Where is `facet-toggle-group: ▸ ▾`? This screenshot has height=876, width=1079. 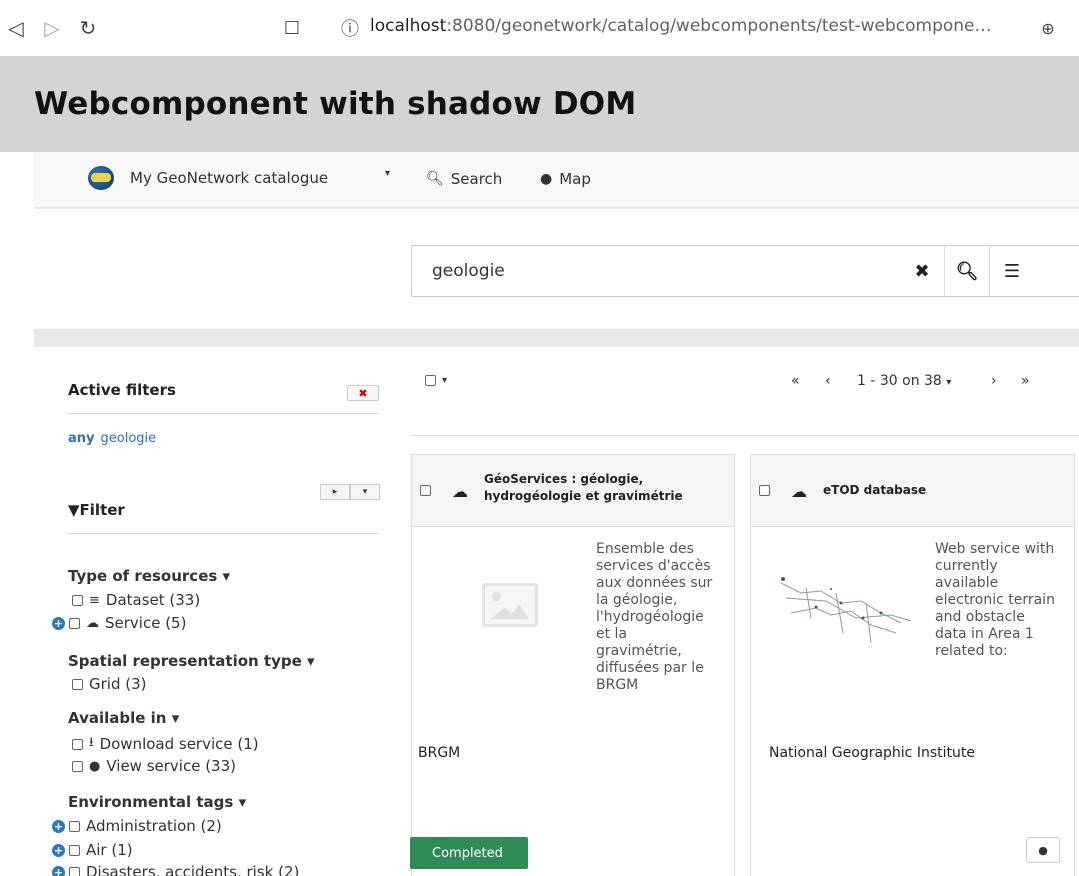
facet-toggle-group: ▸ ▾ is located at coordinates (350, 492).